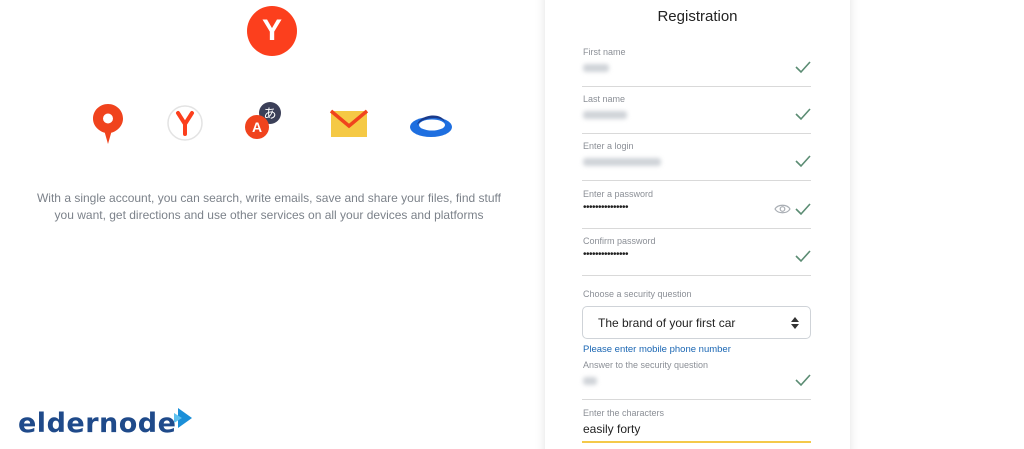 This screenshot has height=449, width=1024. I want to click on security-answer-label: Answer to the security question, so click(646, 365).